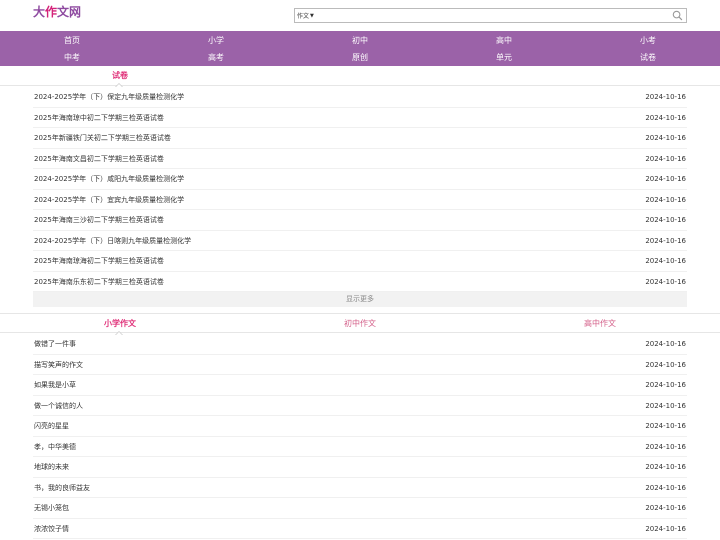 Image resolution: width=720 pixels, height=540 pixels. I want to click on list-item-title: 书，我的良师益友, so click(62, 488).